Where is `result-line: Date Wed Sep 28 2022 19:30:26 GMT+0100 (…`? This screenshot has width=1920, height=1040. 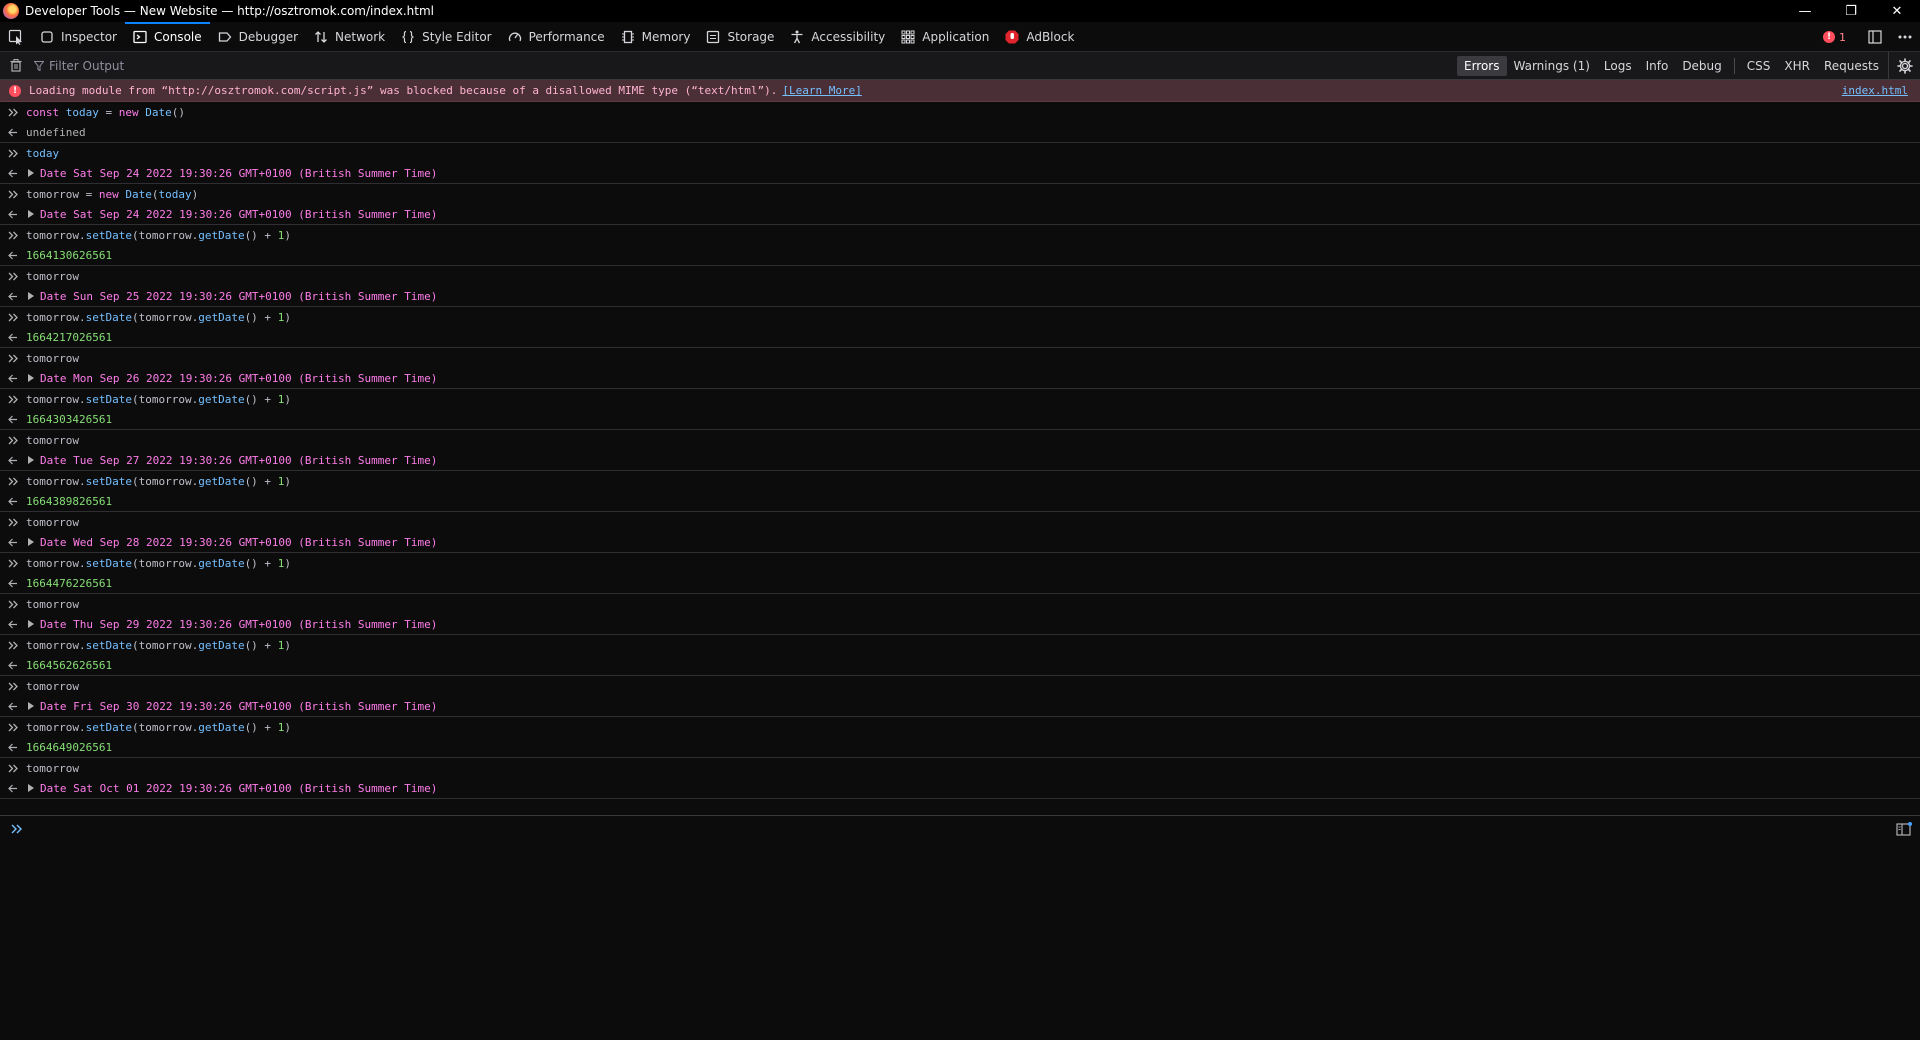 result-line: Date Wed Sep 28 2022 19:30:26 GMT+0100 (… is located at coordinates (960, 542).